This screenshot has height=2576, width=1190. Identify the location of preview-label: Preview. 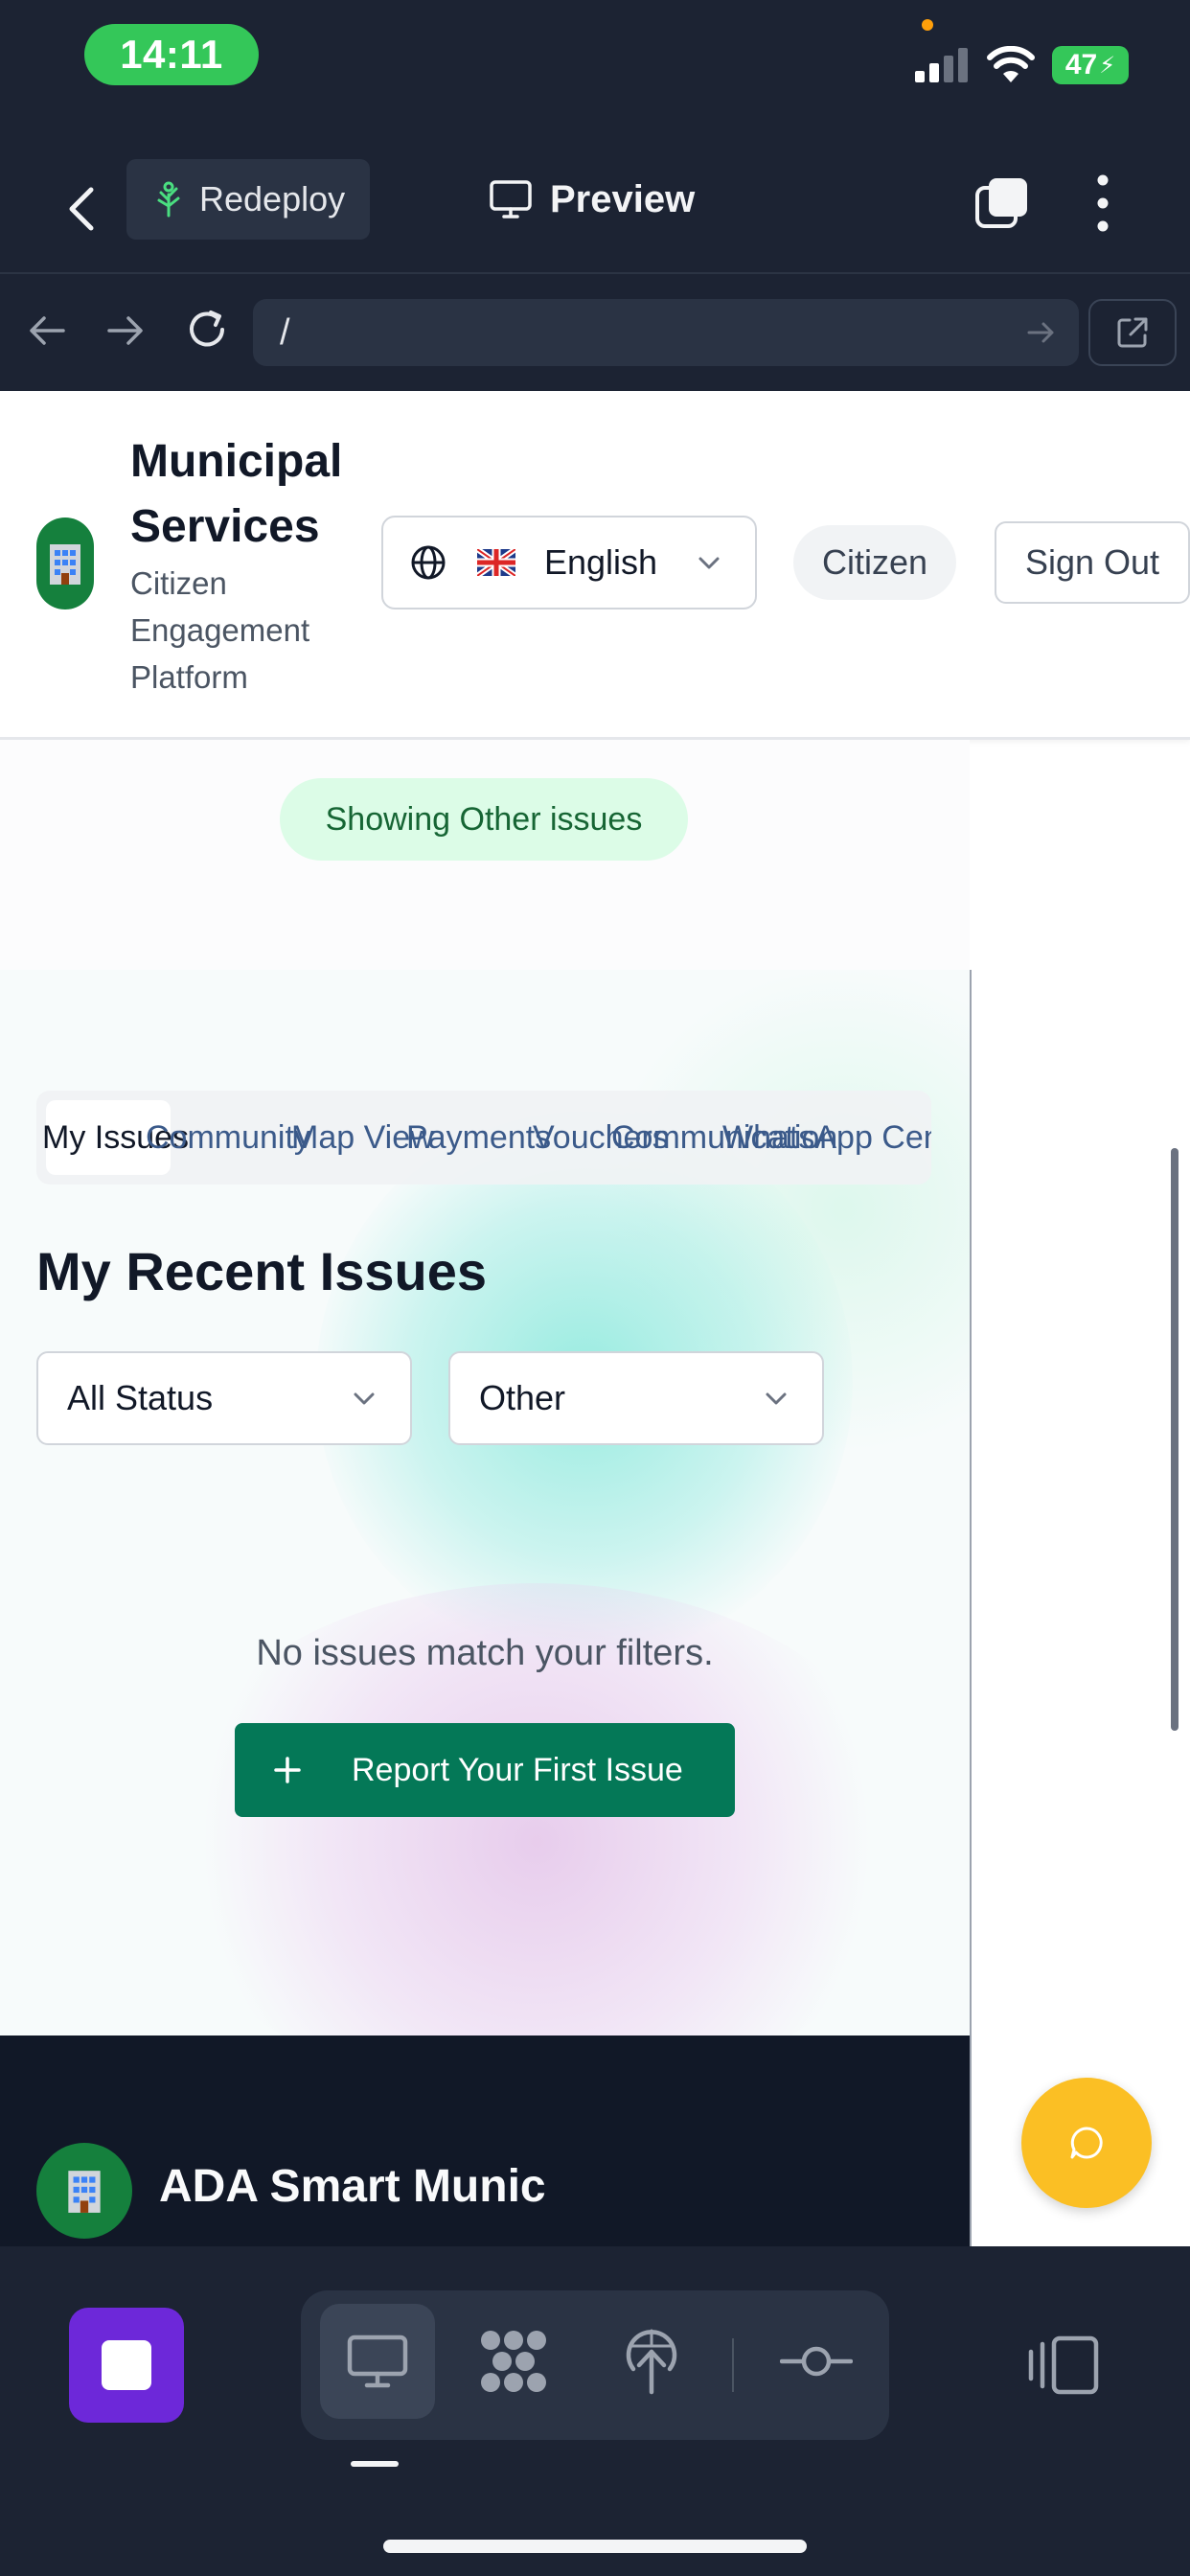
(623, 198).